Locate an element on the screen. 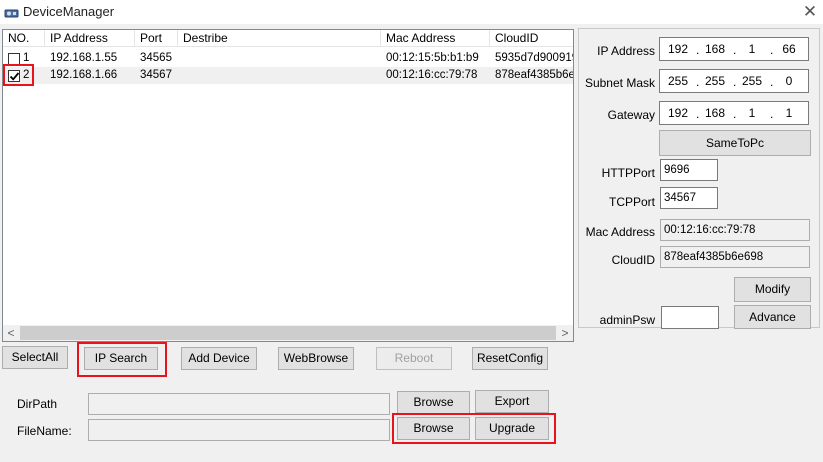 This screenshot has height=462, width=823. window-title: DeviceManager is located at coordinates (69, 11).